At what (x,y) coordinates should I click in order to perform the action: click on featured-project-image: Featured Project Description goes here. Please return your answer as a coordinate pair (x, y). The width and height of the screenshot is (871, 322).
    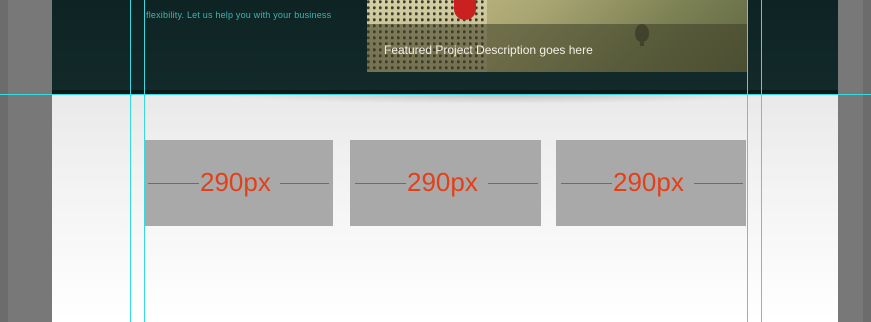
    Looking at the image, I should click on (557, 36).